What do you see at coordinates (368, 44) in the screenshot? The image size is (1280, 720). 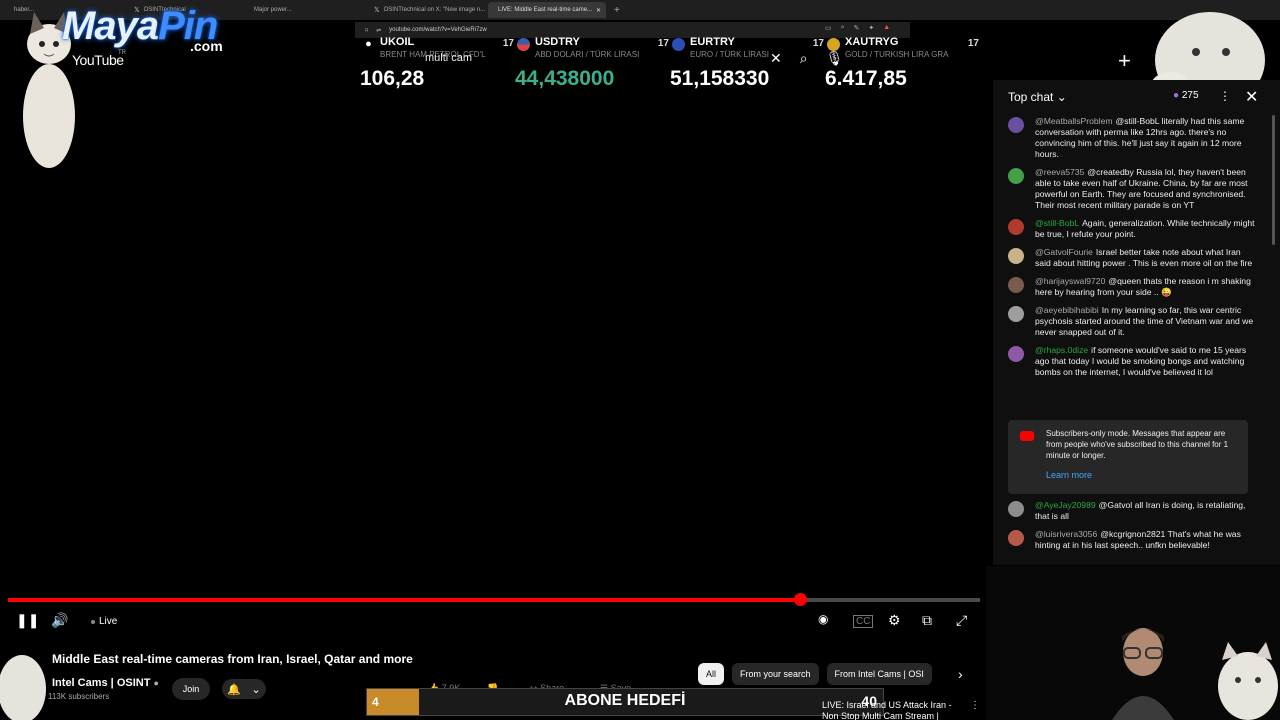 I see `oil-drop-icon: ●` at bounding box center [368, 44].